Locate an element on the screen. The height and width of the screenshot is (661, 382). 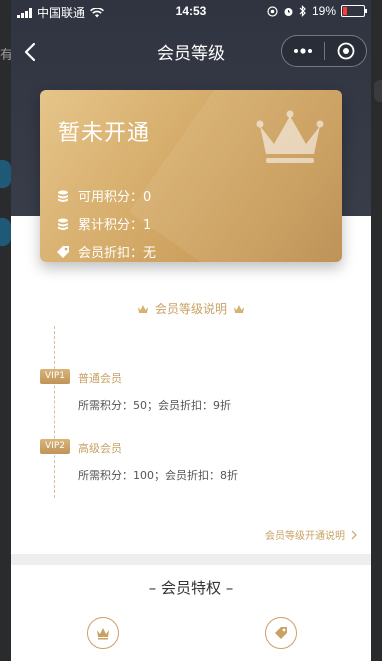
target-close-icon is located at coordinates (345, 51).